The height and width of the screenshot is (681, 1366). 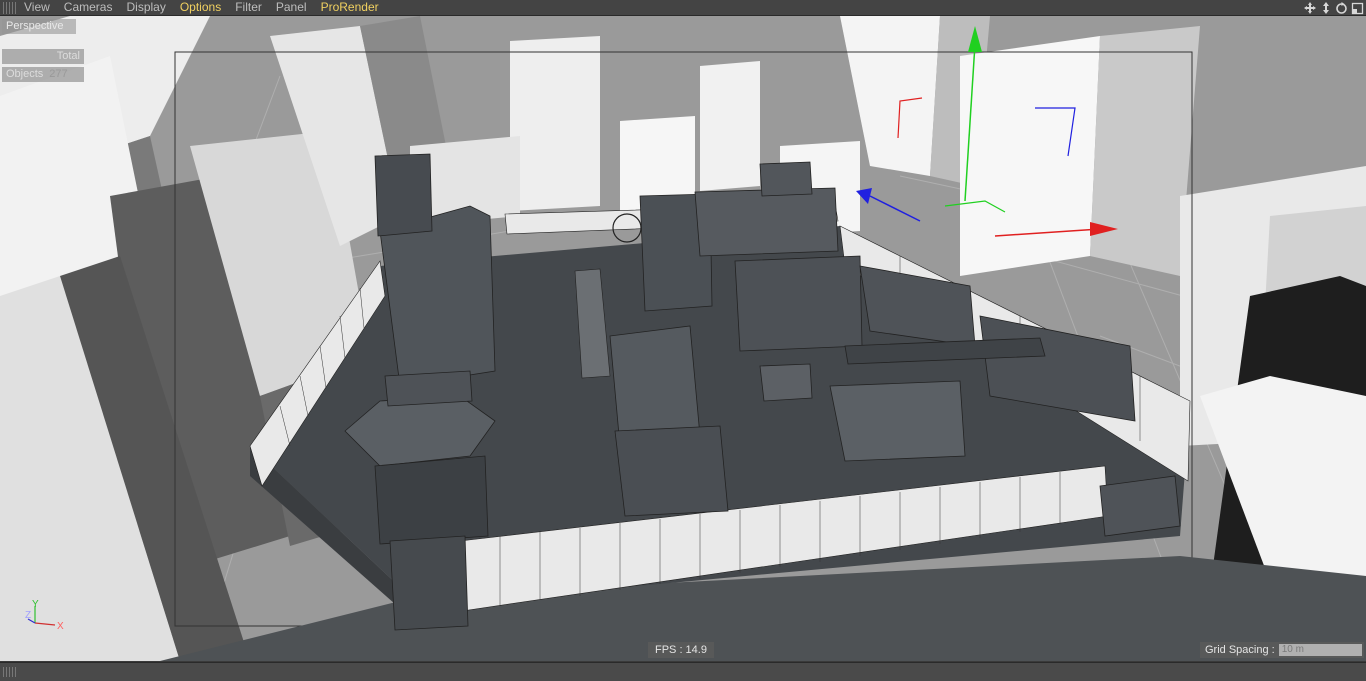 What do you see at coordinates (88, 7) in the screenshot?
I see `menu-cameras: Cameras` at bounding box center [88, 7].